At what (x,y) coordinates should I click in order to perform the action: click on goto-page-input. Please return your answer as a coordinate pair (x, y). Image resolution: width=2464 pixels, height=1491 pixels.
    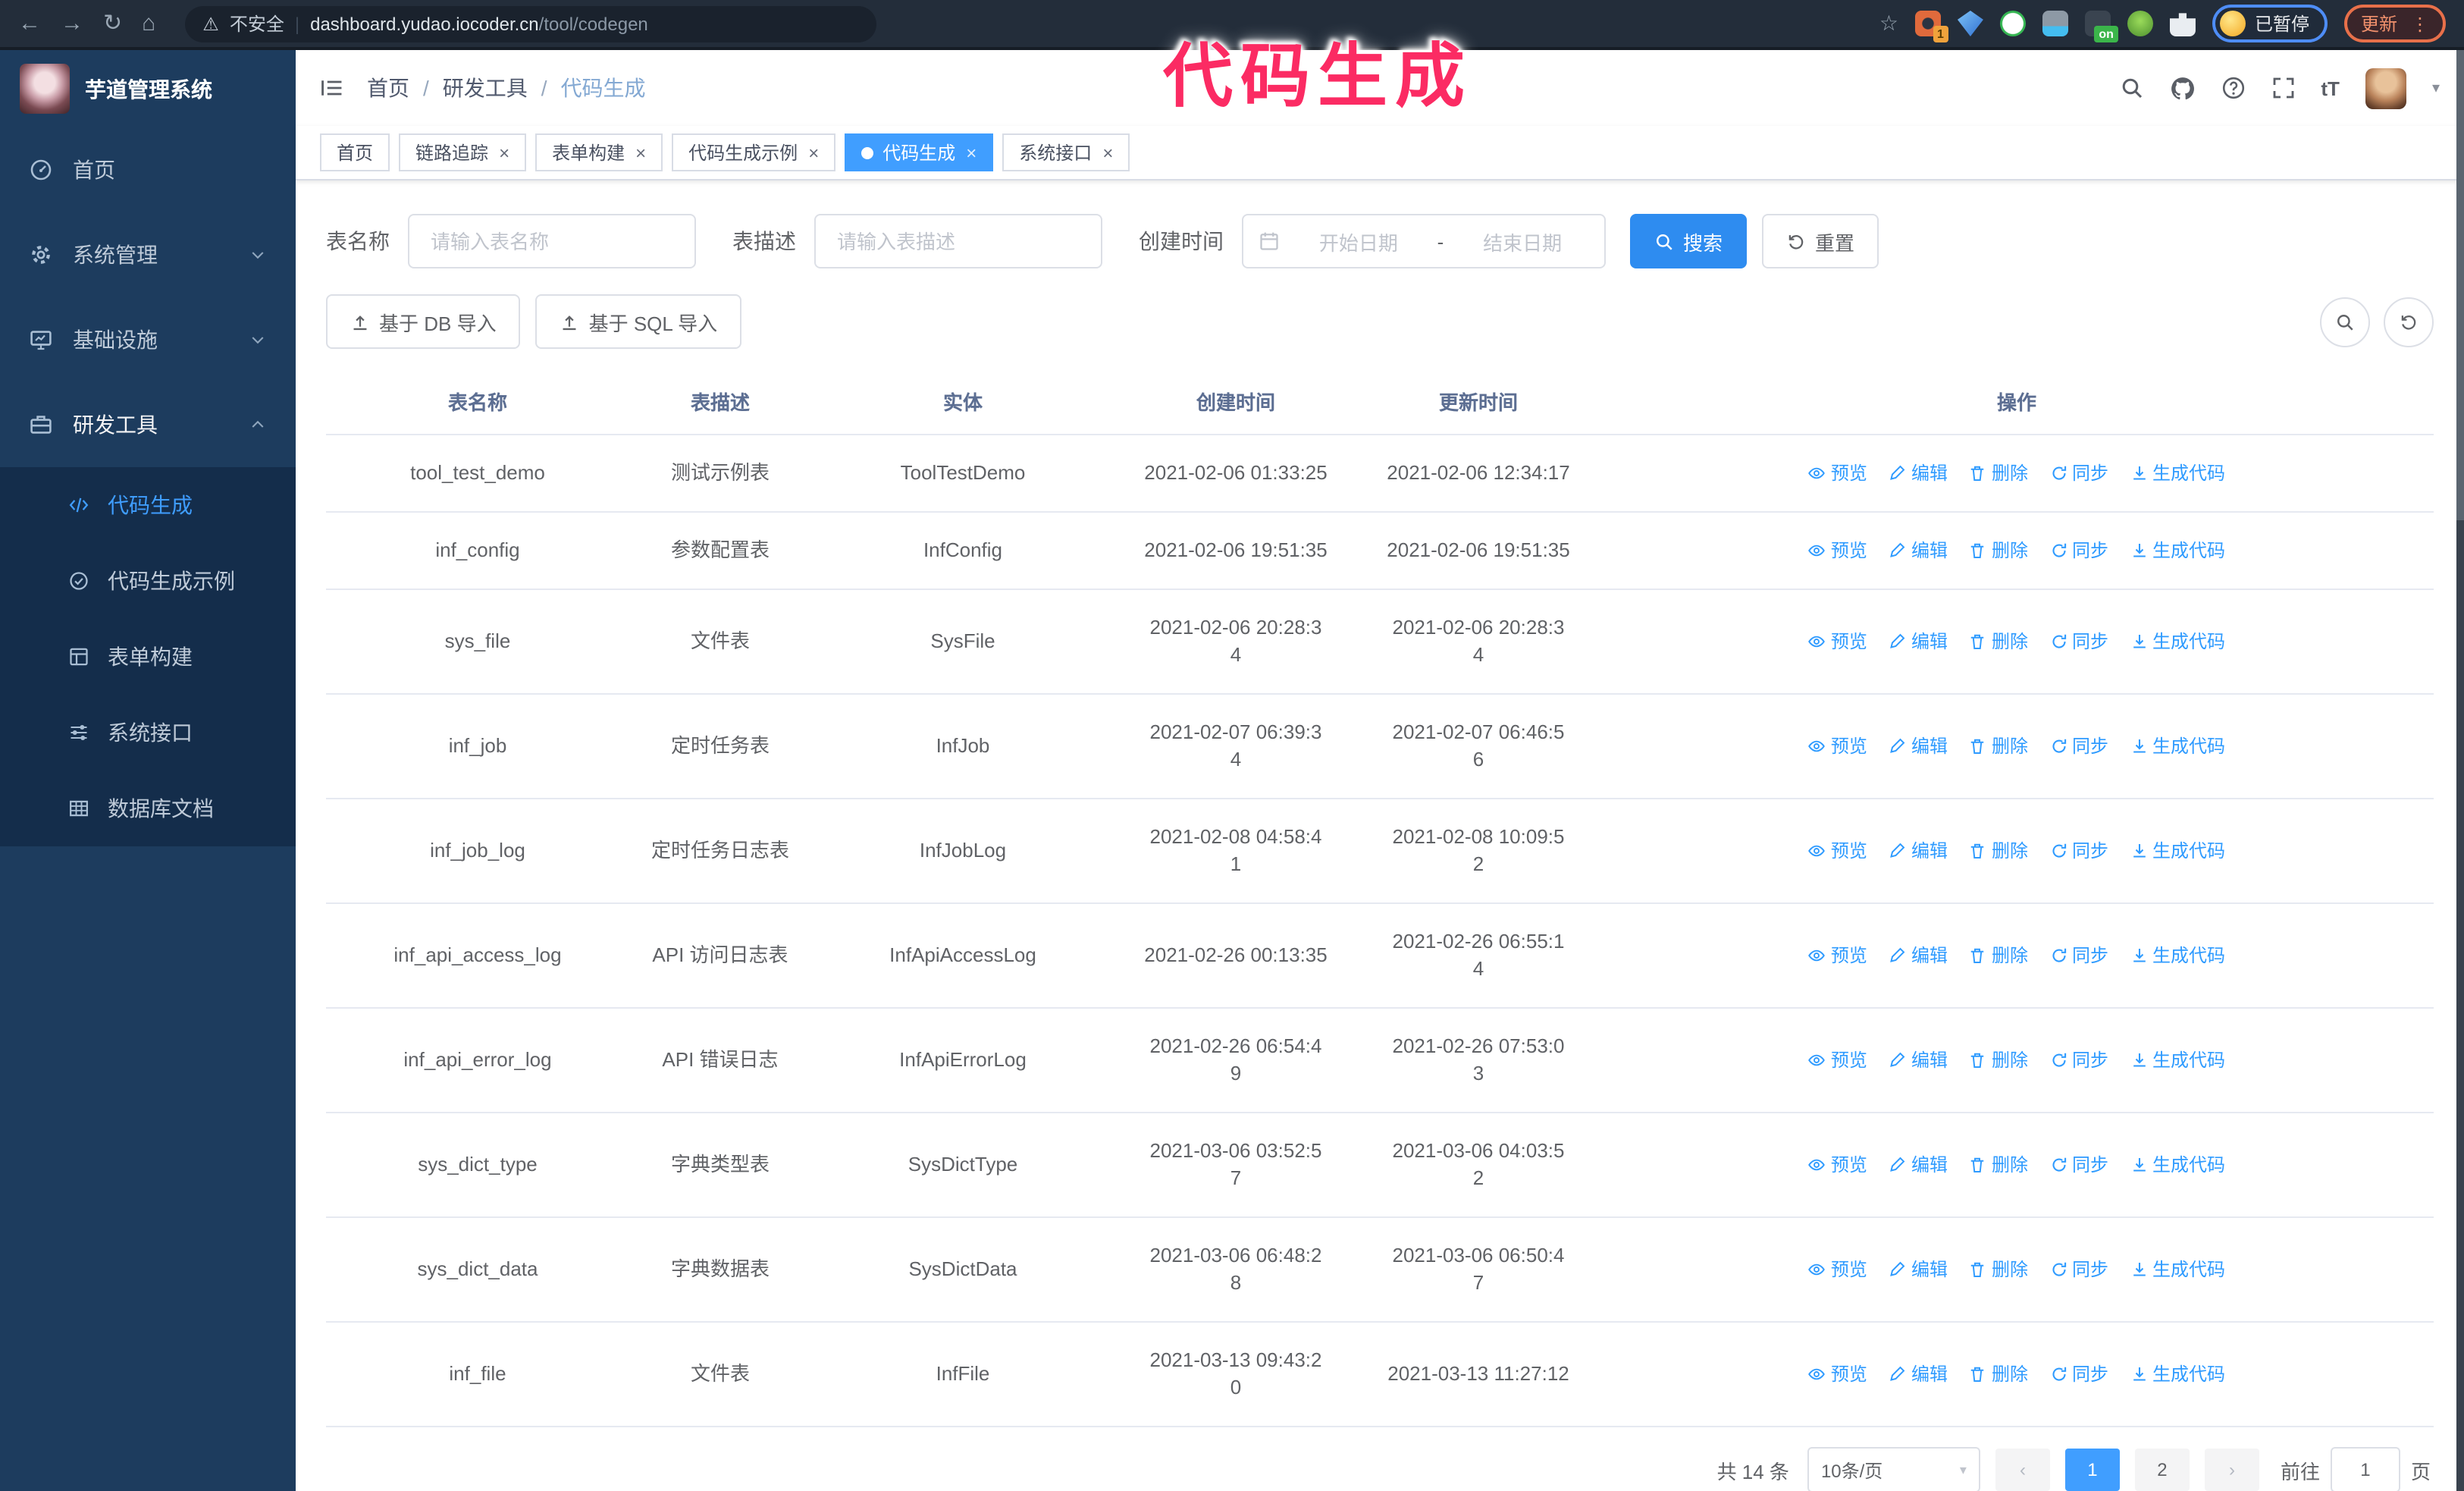
    Looking at the image, I should click on (2365, 1469).